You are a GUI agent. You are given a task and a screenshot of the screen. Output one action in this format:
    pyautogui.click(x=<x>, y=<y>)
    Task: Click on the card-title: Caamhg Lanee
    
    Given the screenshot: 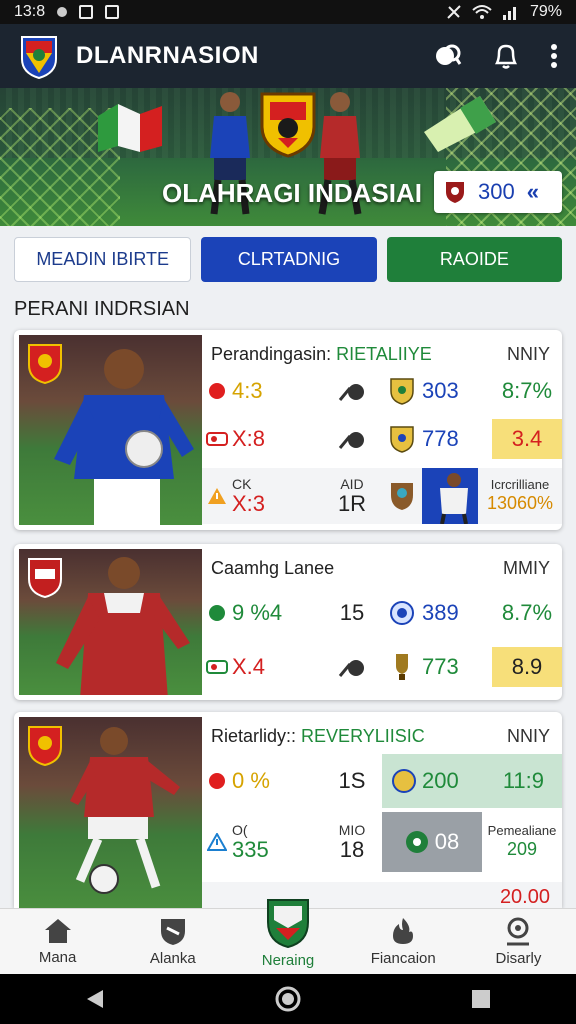 What is the action you would take?
    pyautogui.click(x=272, y=568)
    